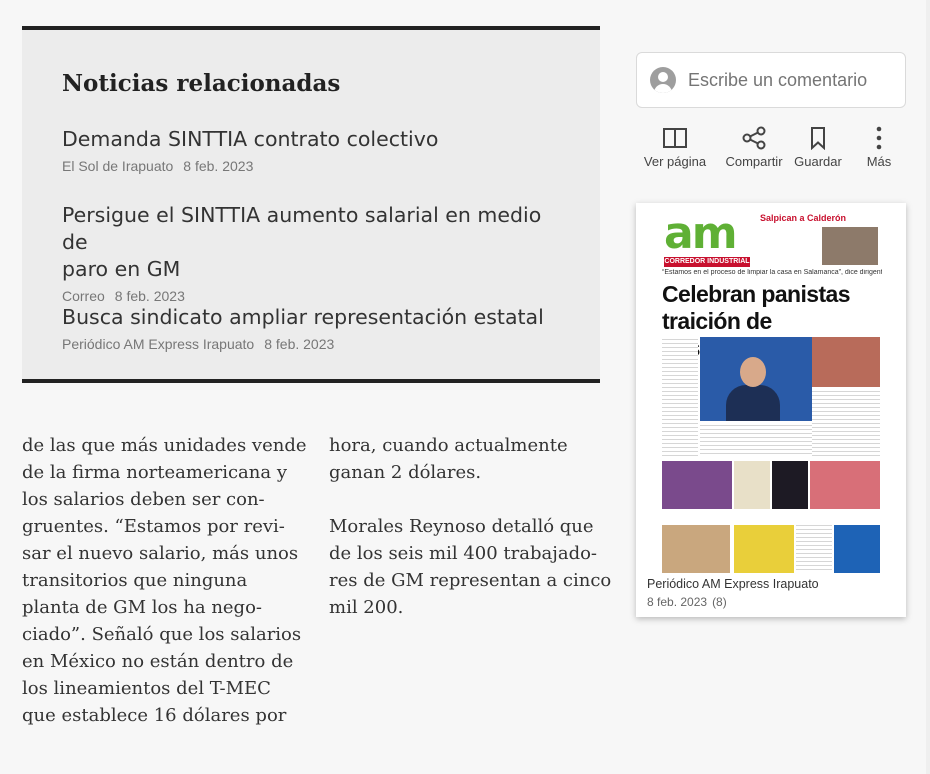 The height and width of the screenshot is (774, 930). What do you see at coordinates (470, 580) in the screenshot?
I see `article-line: res de GM representan a cinco` at bounding box center [470, 580].